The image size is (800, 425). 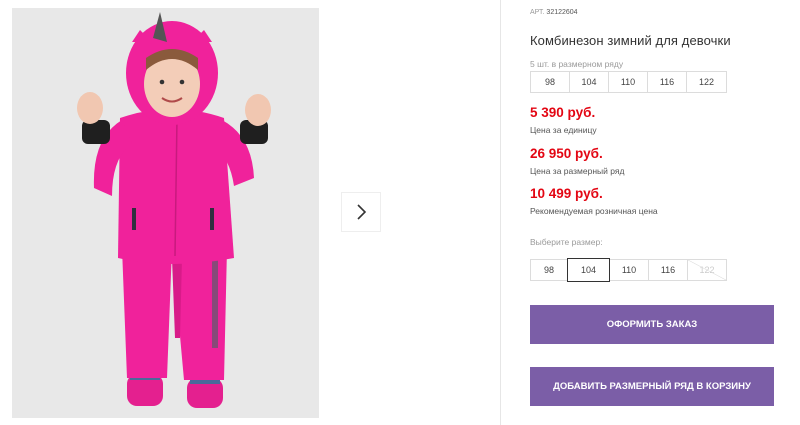 I want to click on size-select-label: Выберите размер:, so click(x=566, y=242).